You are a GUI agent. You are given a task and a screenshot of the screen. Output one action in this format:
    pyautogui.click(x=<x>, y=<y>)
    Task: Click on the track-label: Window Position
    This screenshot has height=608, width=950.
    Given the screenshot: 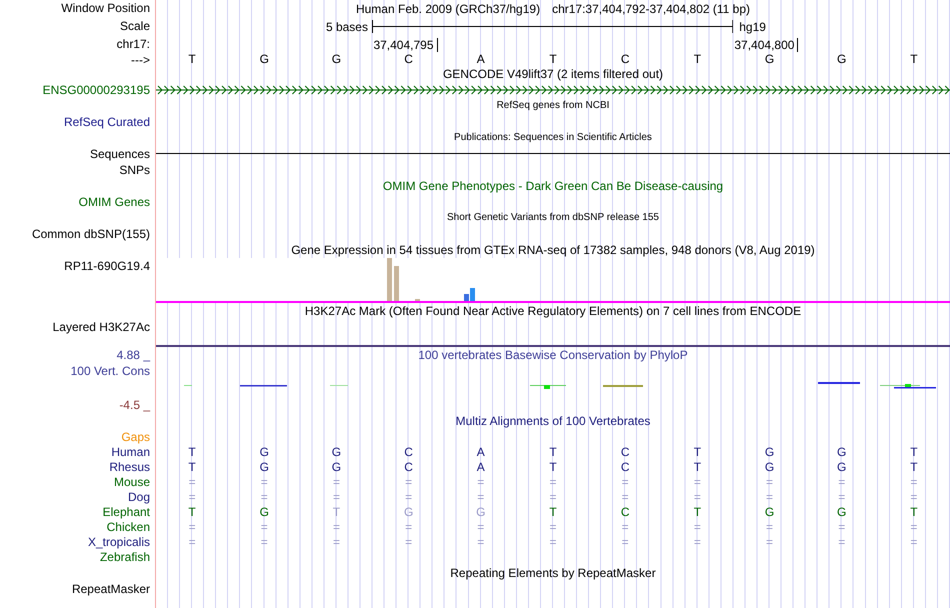 What is the action you would take?
    pyautogui.click(x=78, y=9)
    